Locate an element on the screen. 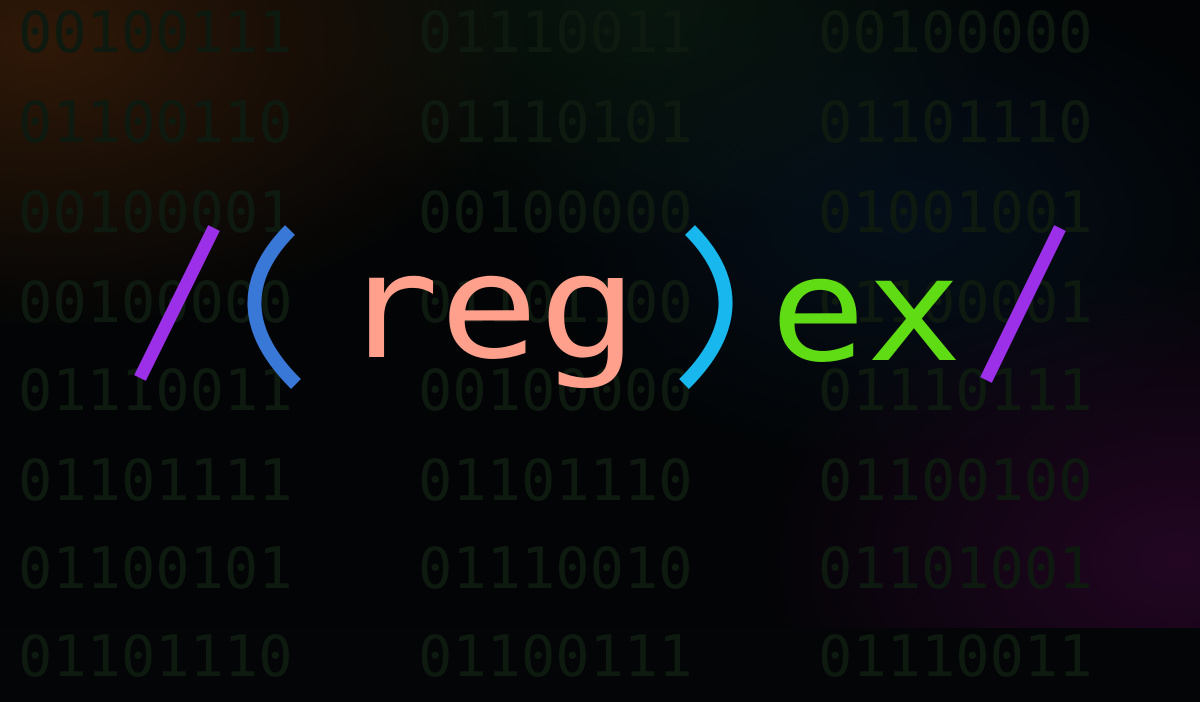 The height and width of the screenshot is (702, 1200). regex-group-text: reg is located at coordinates (489, 307).